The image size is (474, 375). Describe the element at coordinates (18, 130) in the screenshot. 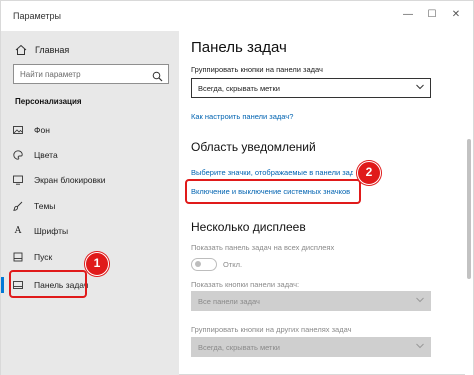

I see `picture-icon` at that location.